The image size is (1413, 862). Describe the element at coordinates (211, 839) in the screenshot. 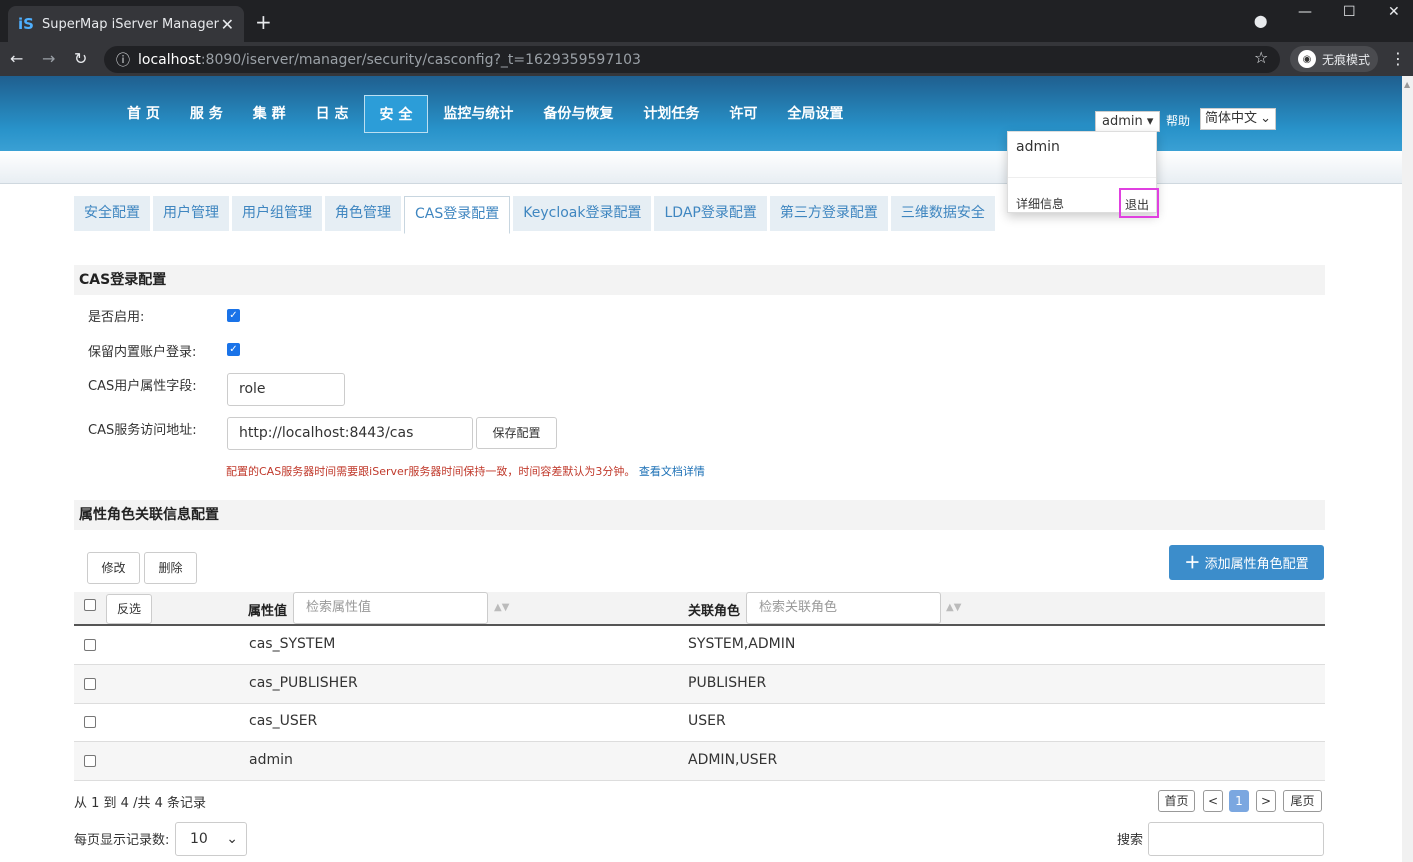

I see `page-size-select: 10 ⌄` at that location.